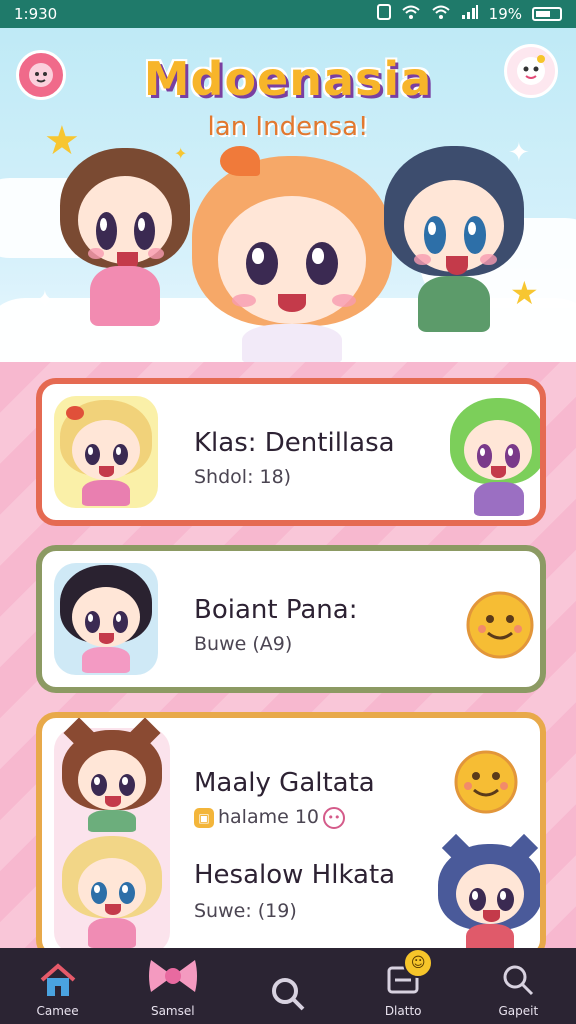 The width and height of the screenshot is (576, 1024). What do you see at coordinates (403, 983) in the screenshot?
I see `nav-item-dlatto: ☺ Dlatto` at bounding box center [403, 983].